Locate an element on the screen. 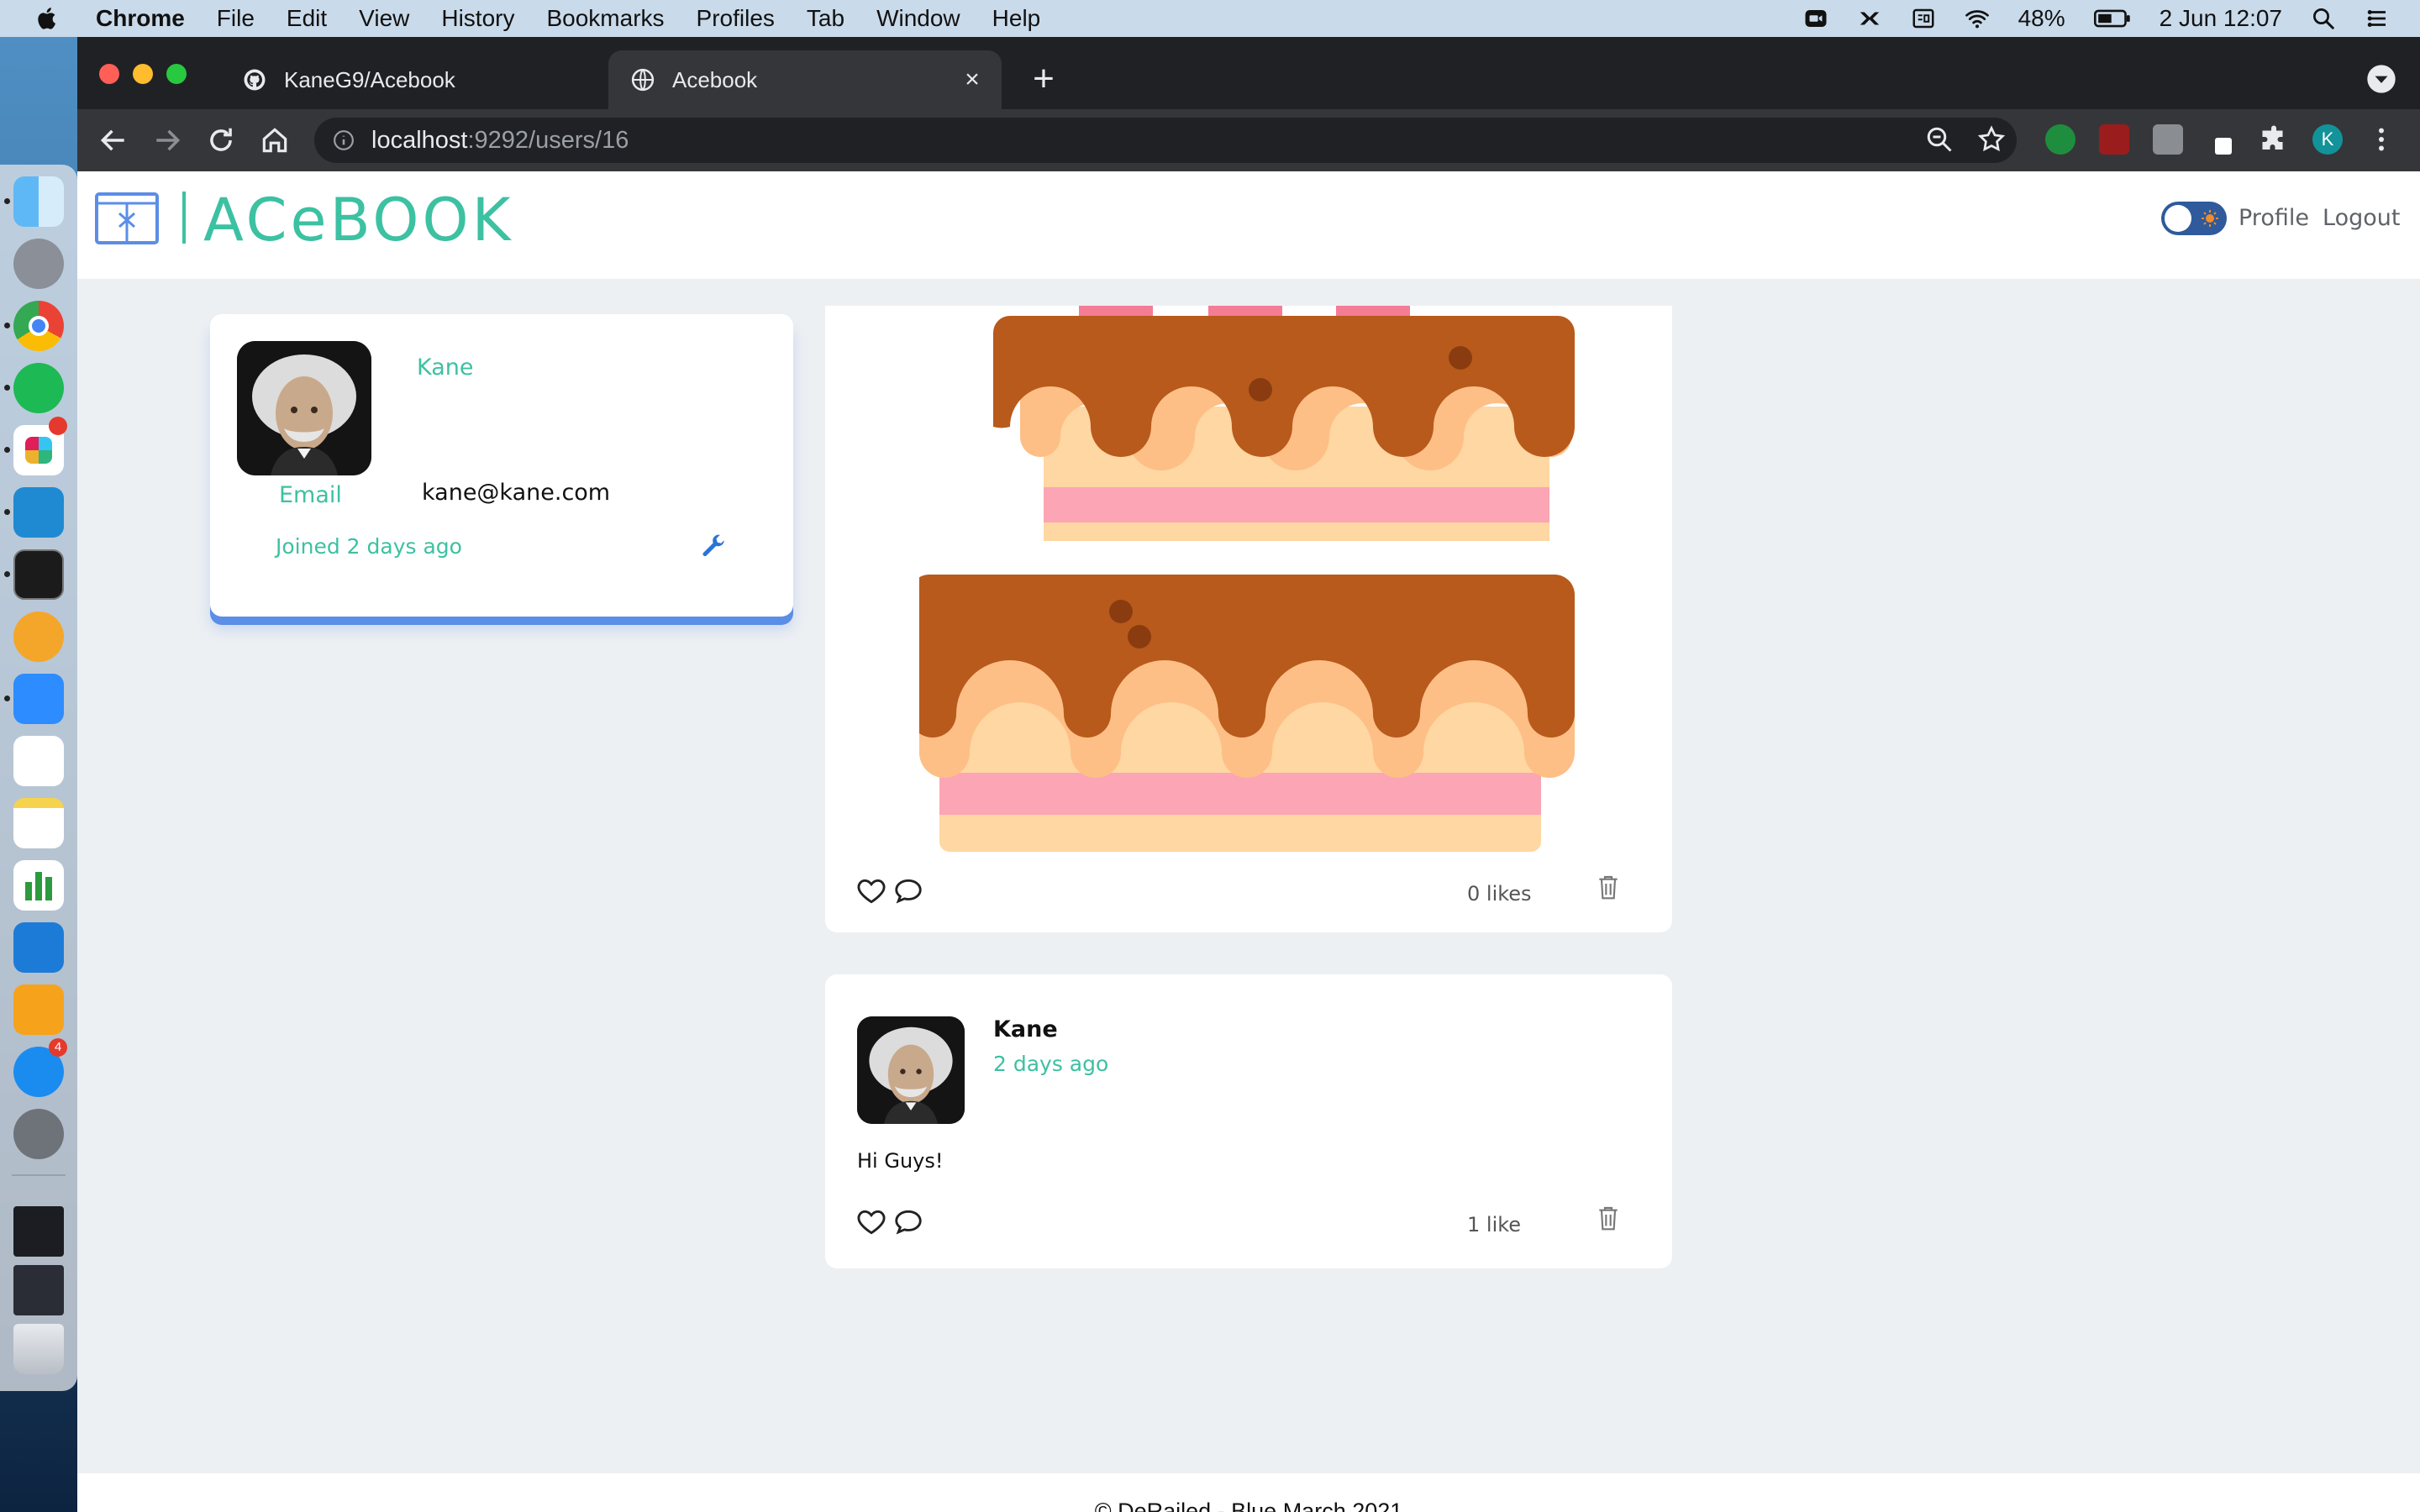  numbers-icon is located at coordinates (38, 885).